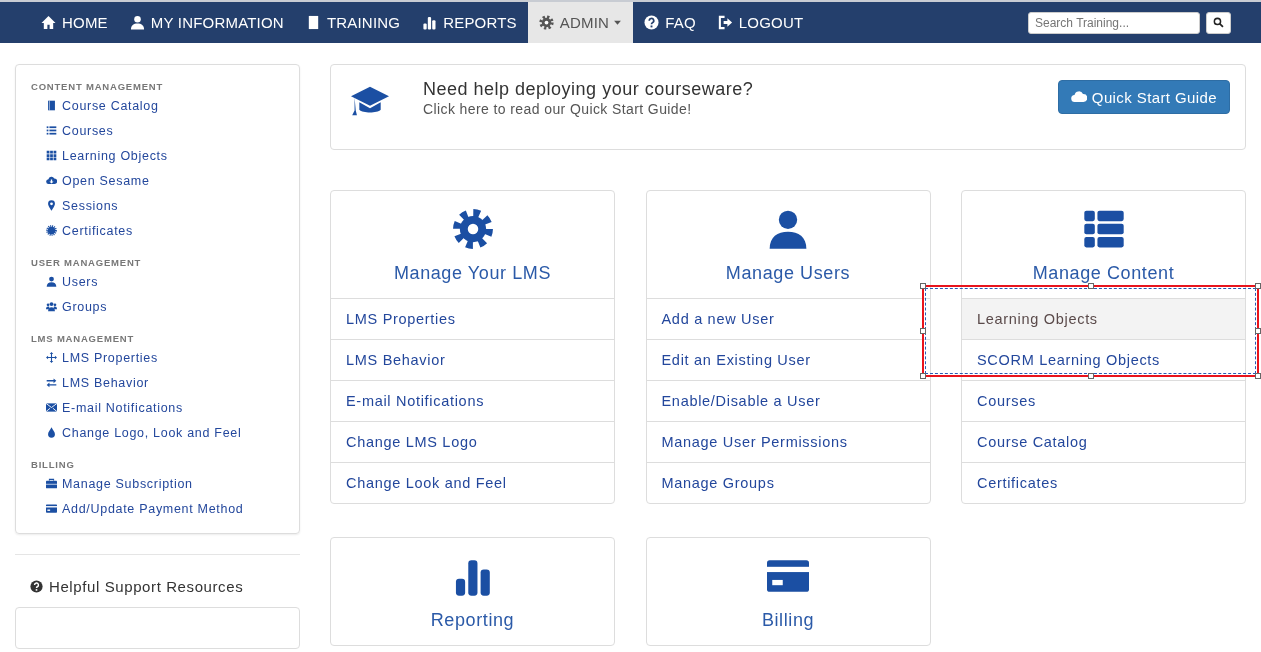  What do you see at coordinates (51, 306) in the screenshot?
I see `users-icon` at bounding box center [51, 306].